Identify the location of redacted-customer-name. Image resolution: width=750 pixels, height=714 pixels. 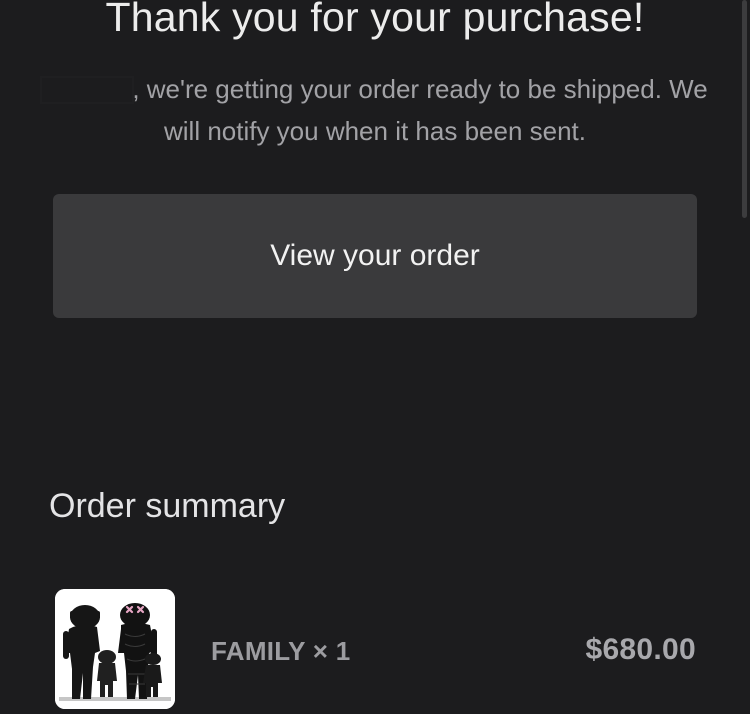
(87, 90).